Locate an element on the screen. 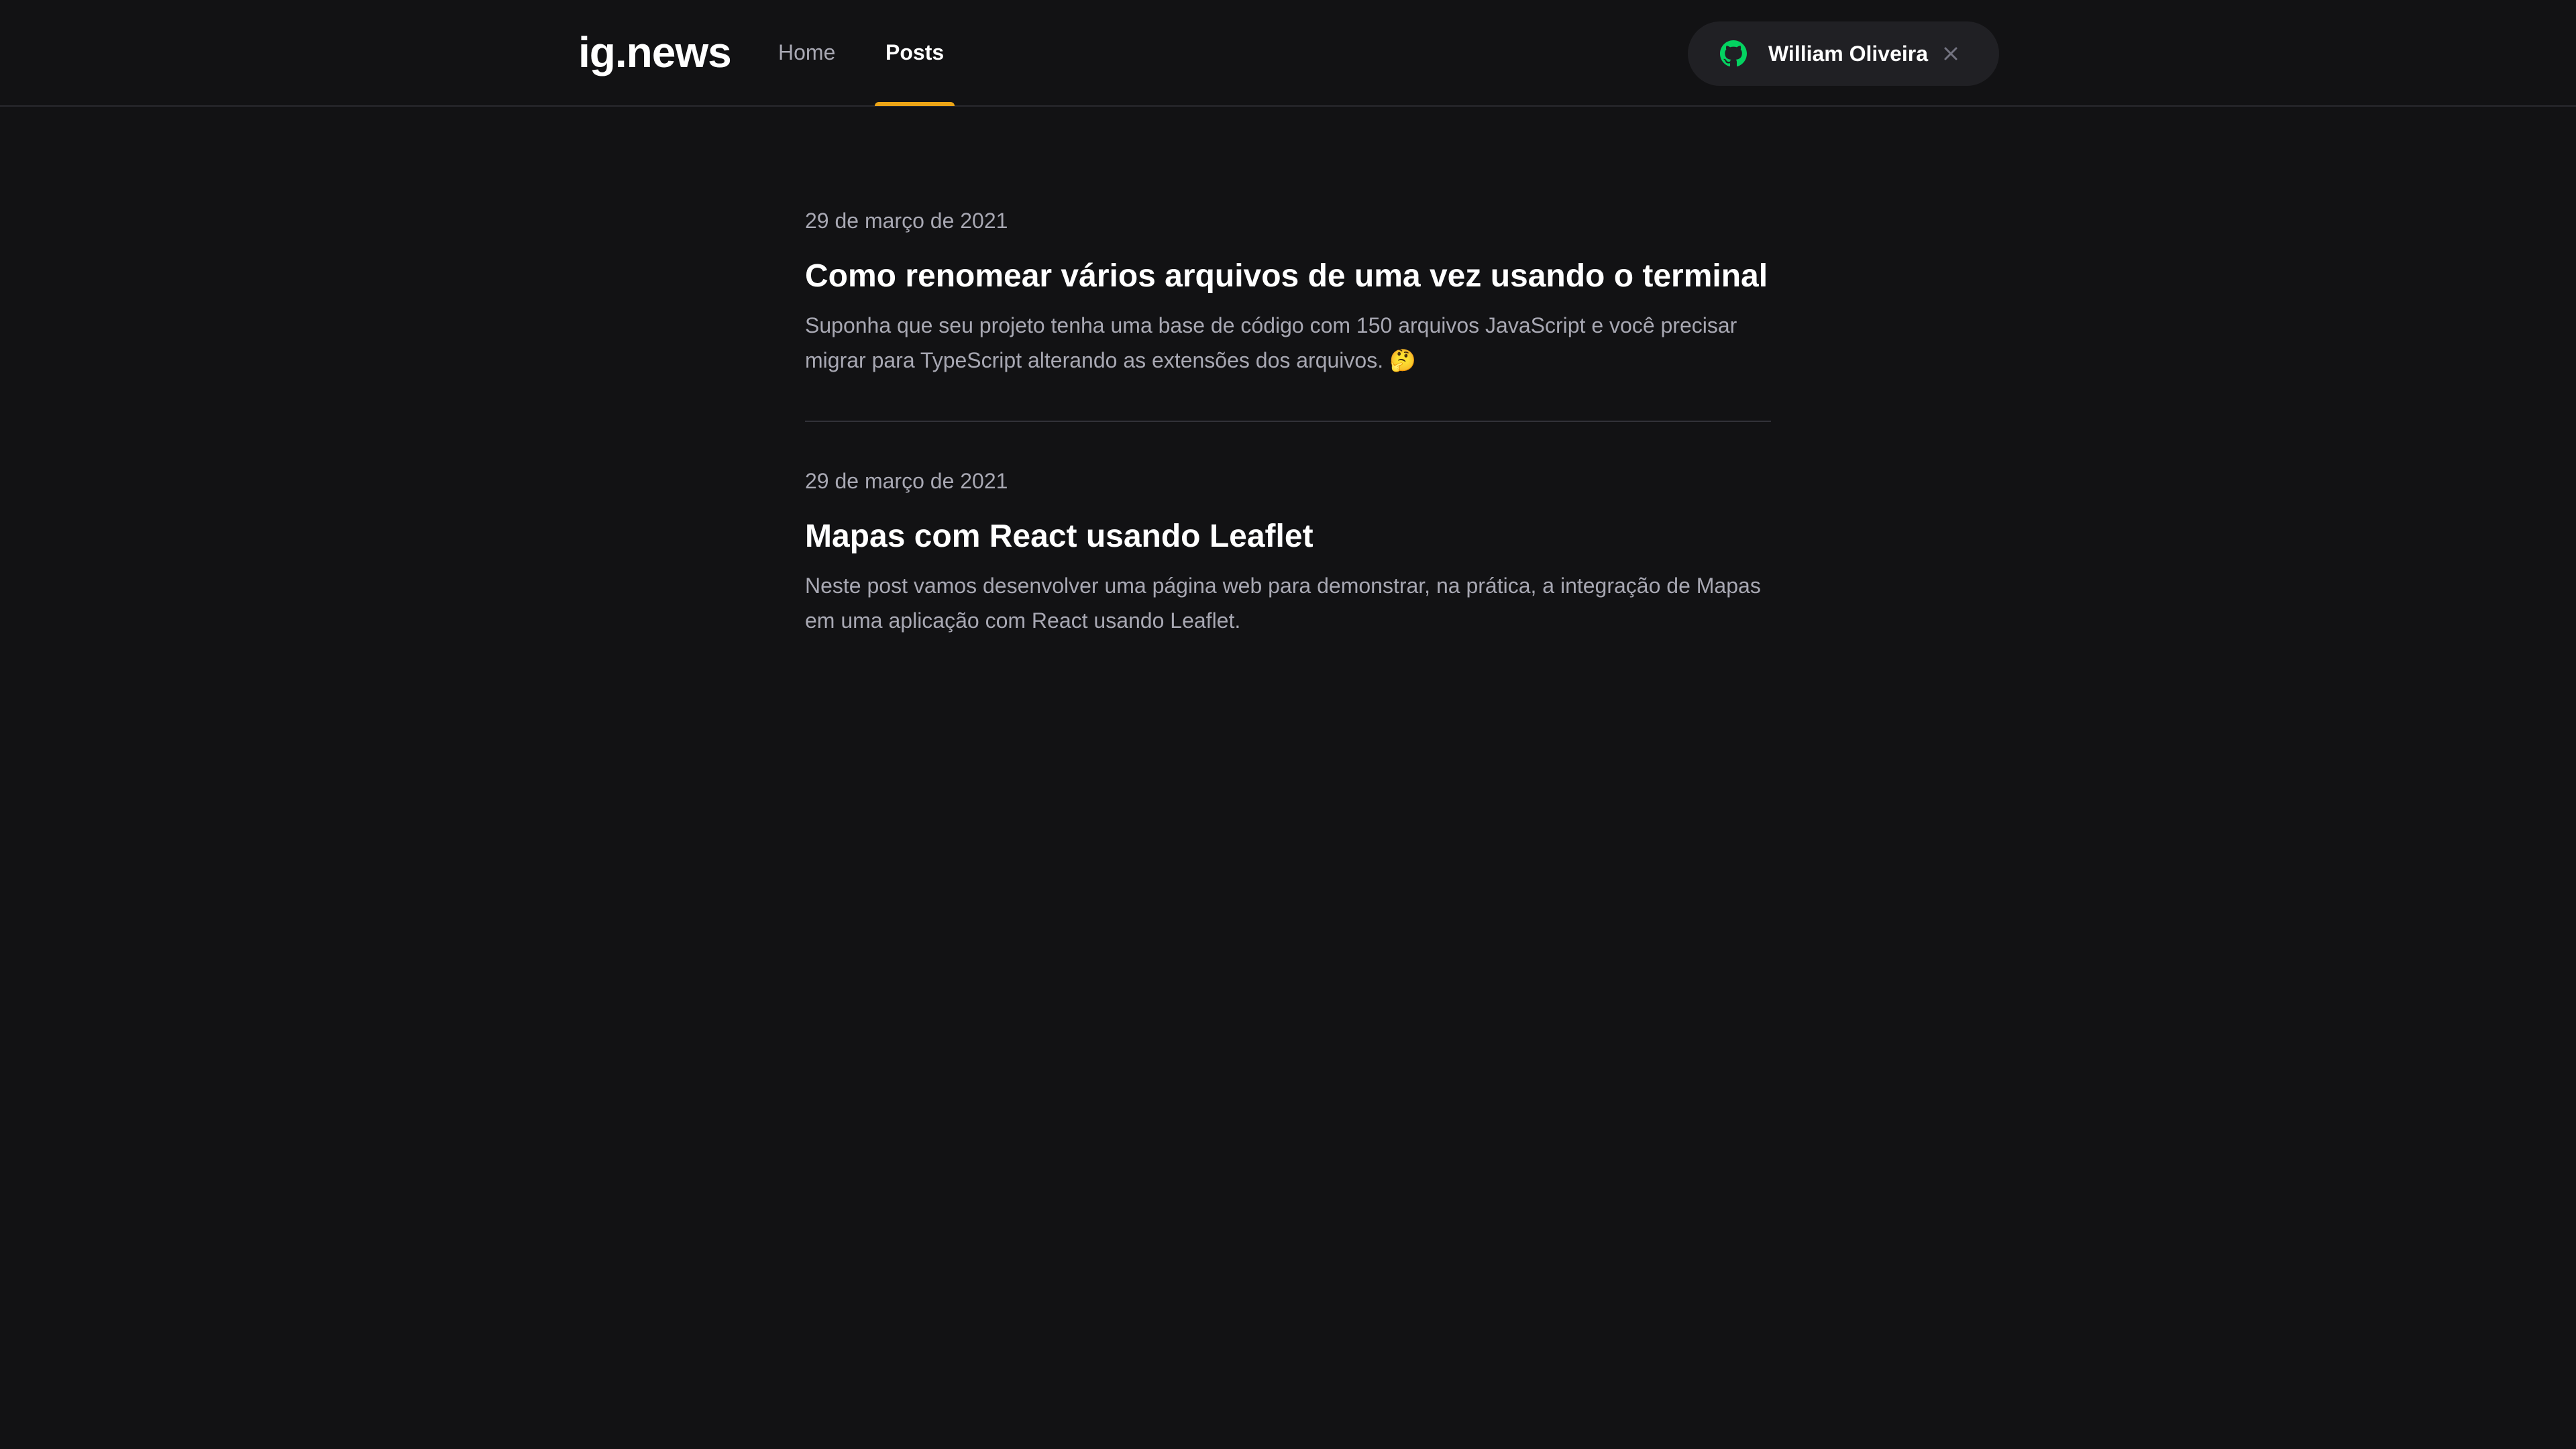 The width and height of the screenshot is (2576, 1449). post-title: Mapas com React usando Leaflet is located at coordinates (1059, 536).